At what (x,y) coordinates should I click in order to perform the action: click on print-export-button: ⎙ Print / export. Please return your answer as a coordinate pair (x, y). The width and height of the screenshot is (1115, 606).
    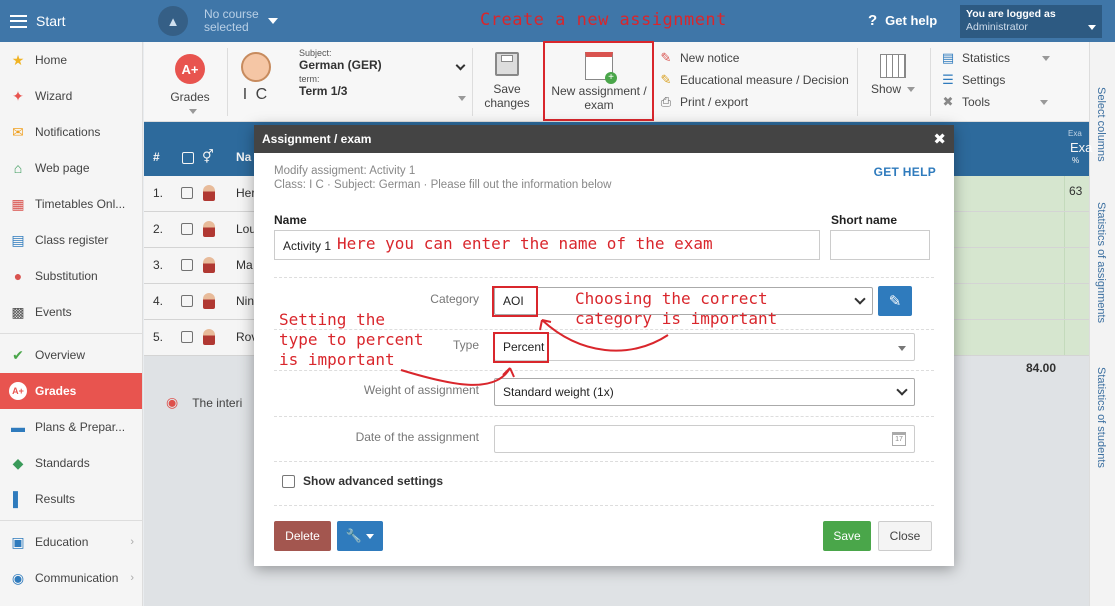
    Looking at the image, I should click on (753, 102).